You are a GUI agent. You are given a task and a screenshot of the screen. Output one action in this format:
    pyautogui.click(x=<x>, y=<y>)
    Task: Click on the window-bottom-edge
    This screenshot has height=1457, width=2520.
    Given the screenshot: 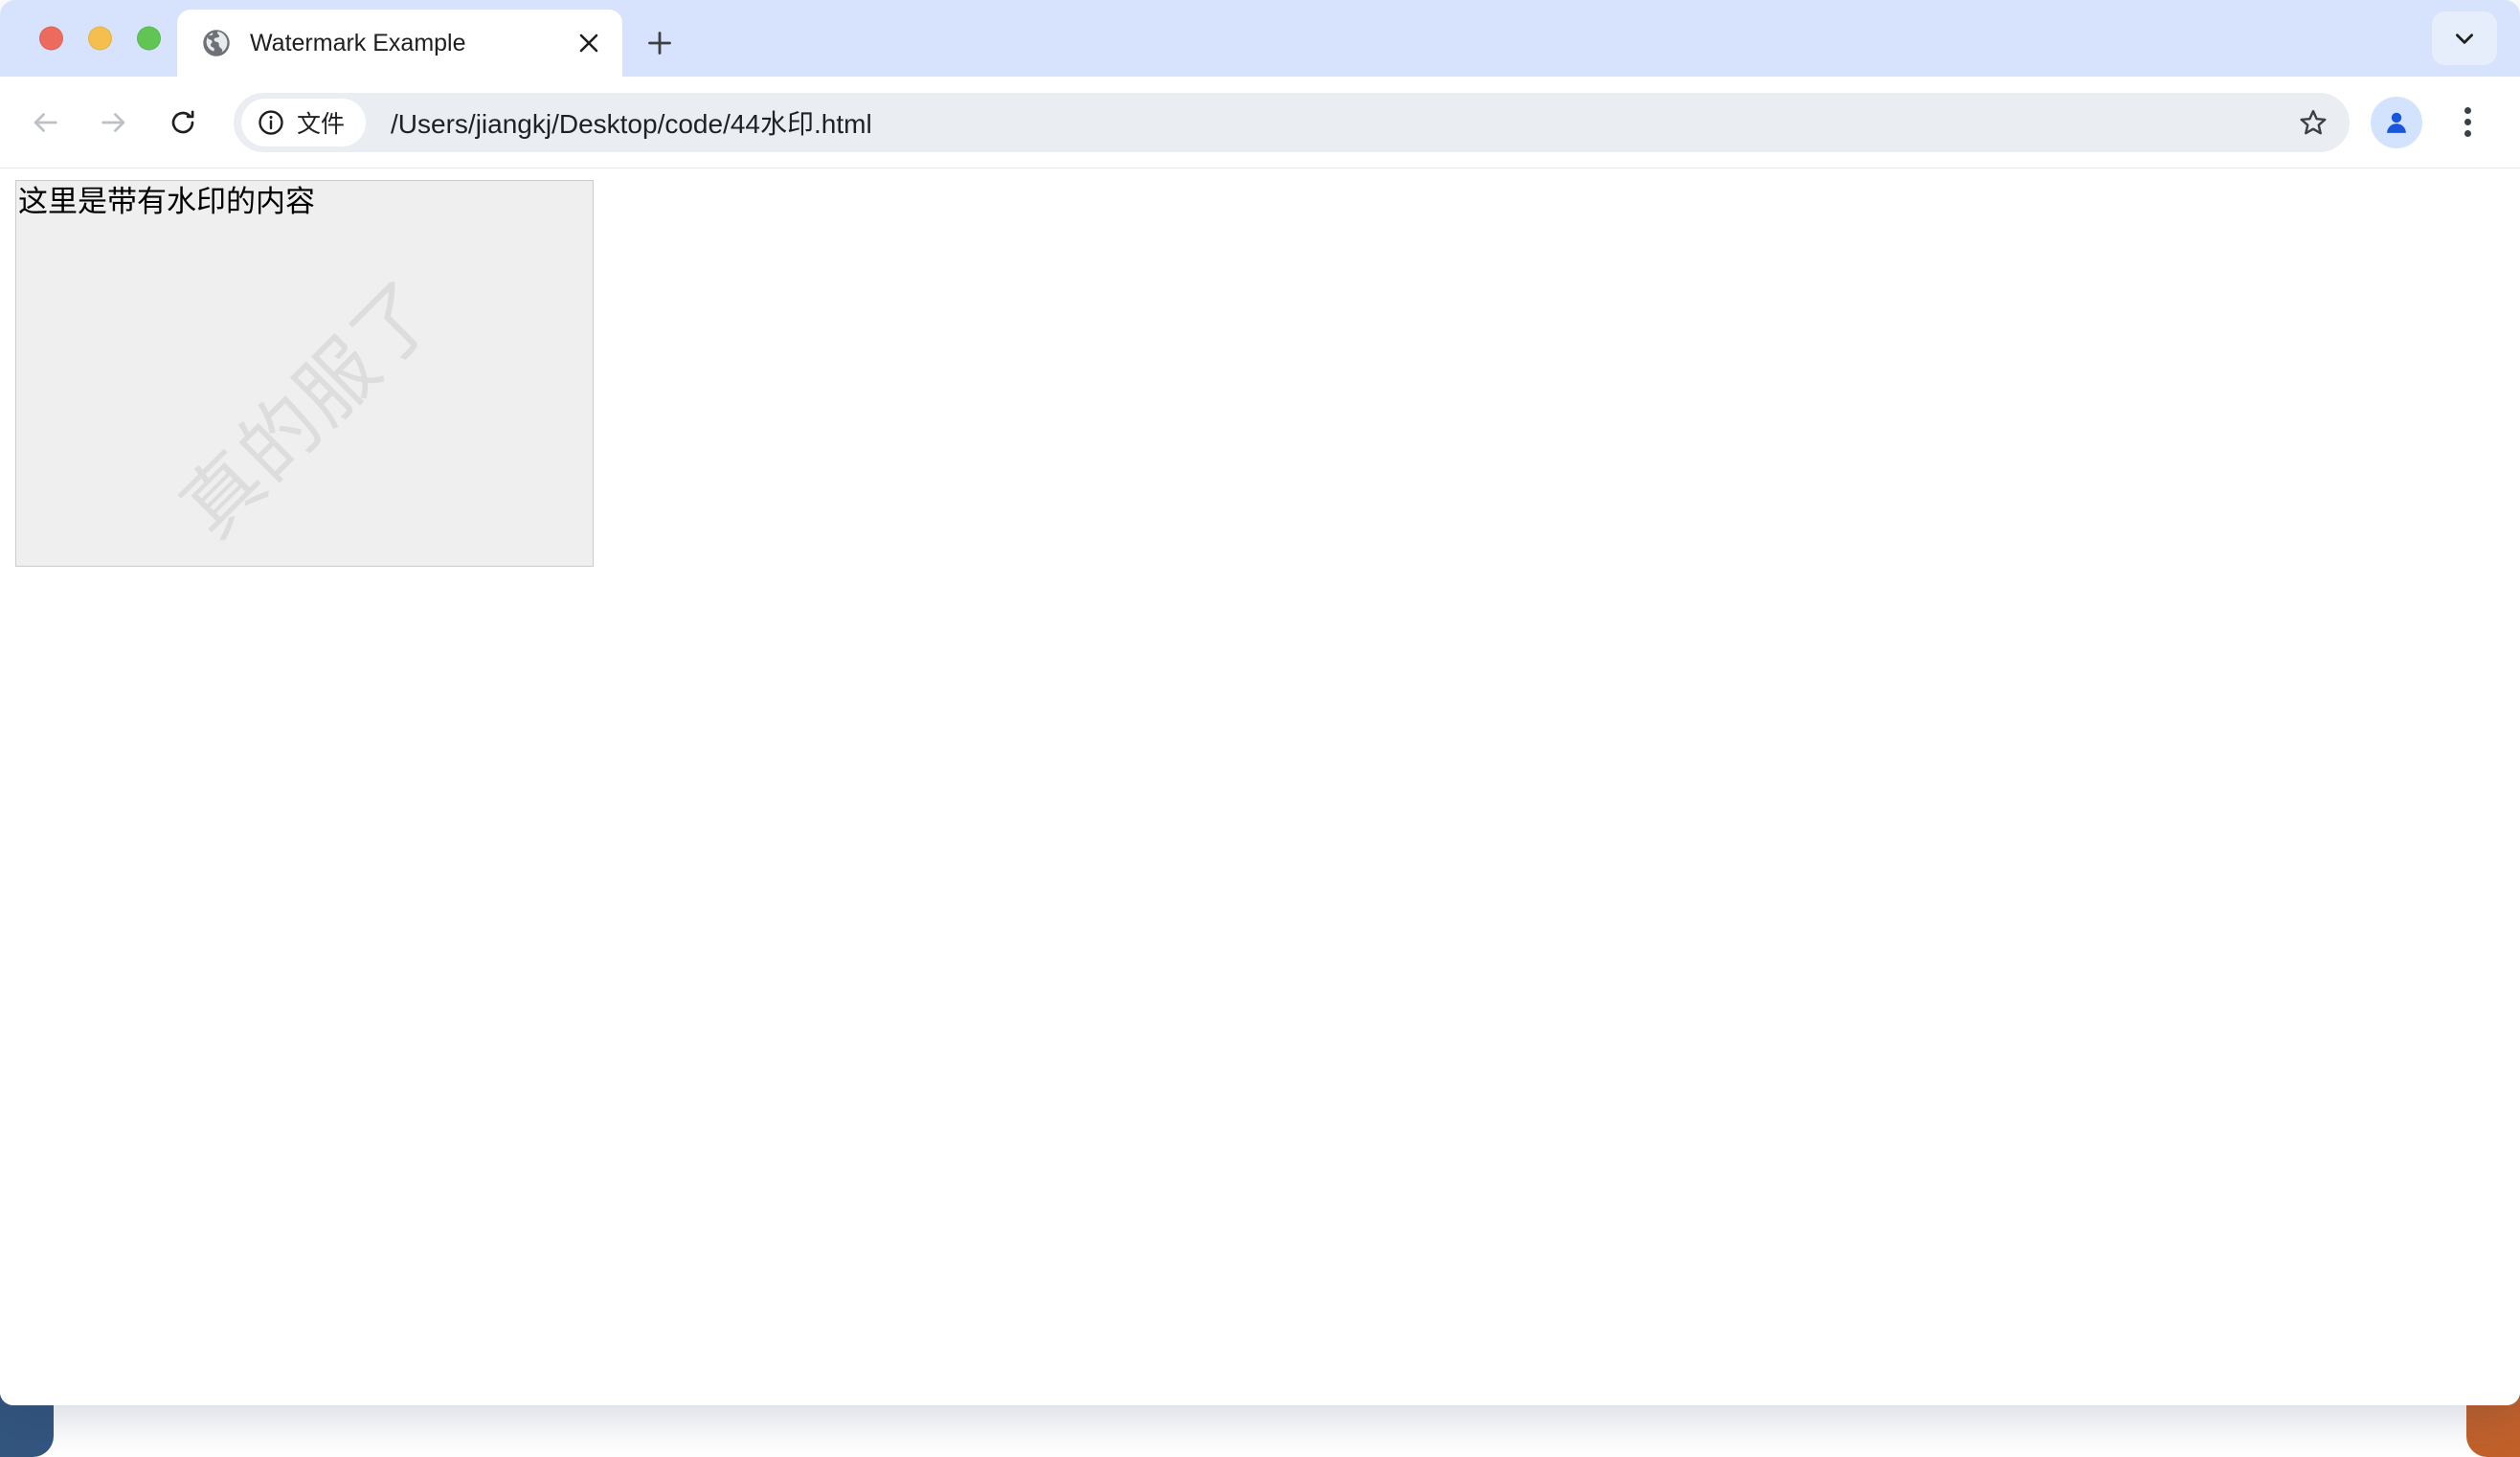 What is the action you would take?
    pyautogui.click(x=1260, y=1393)
    